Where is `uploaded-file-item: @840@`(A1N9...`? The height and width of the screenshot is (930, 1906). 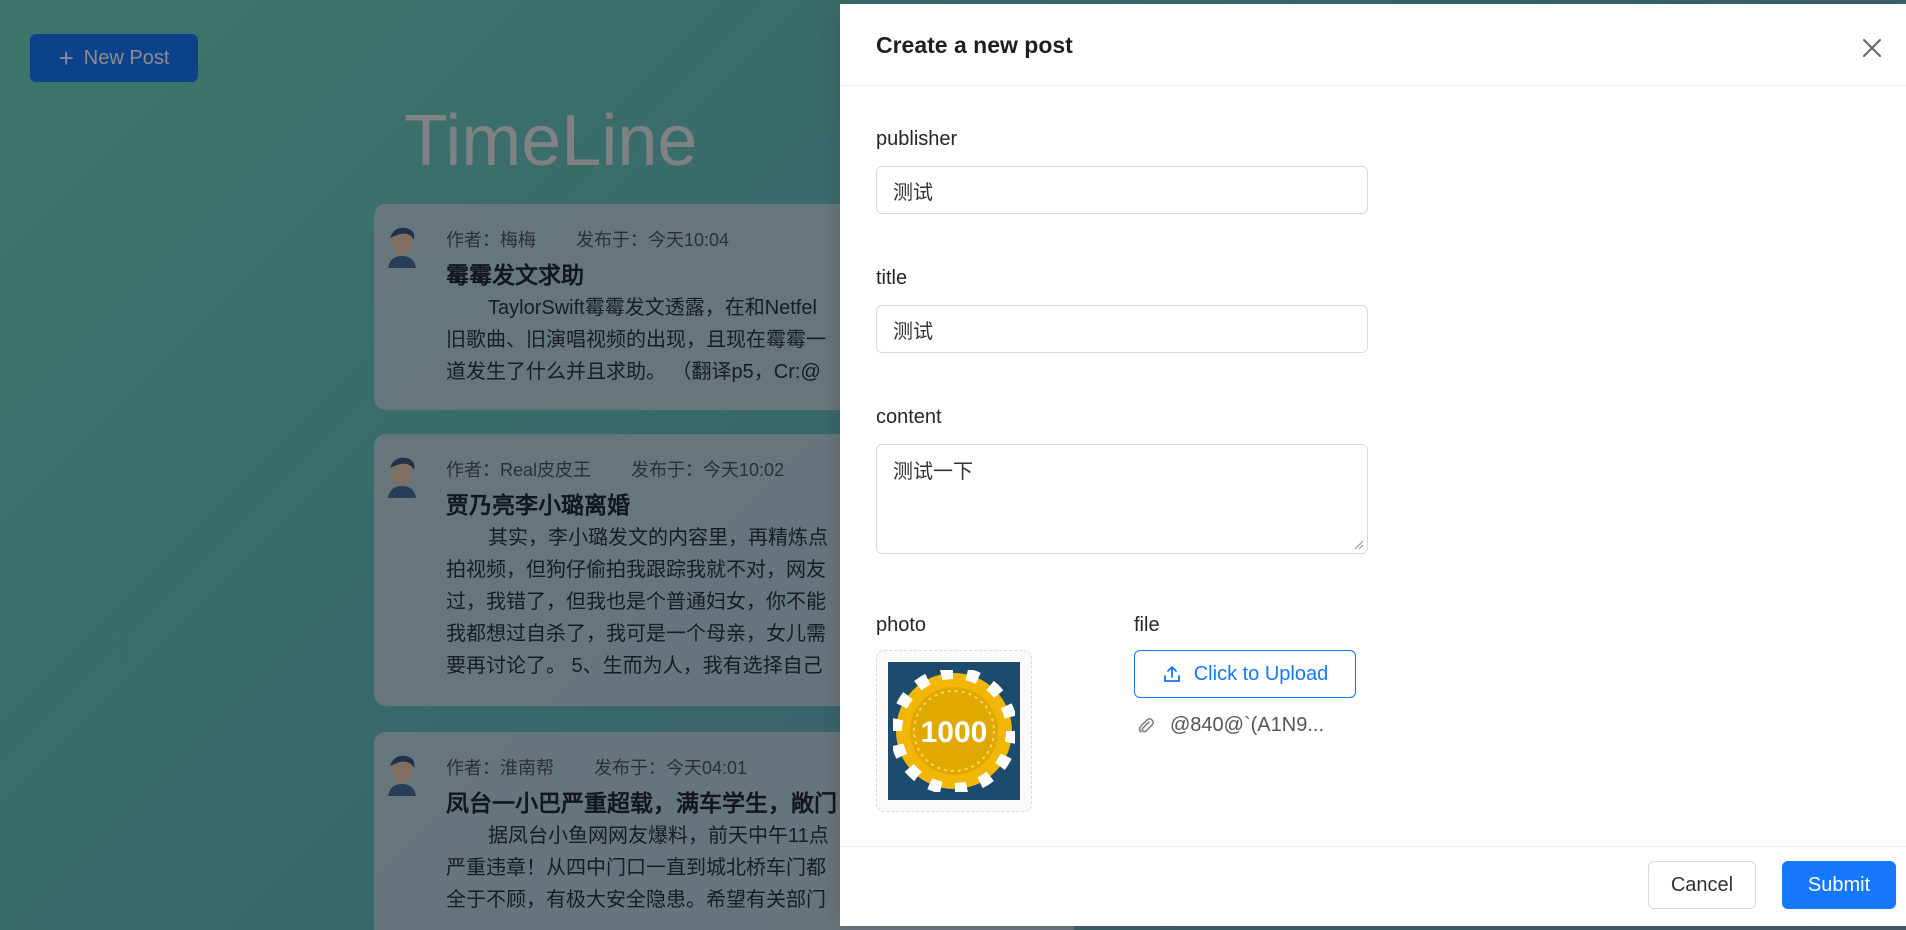
uploaded-file-item: @840@`(A1N9... is located at coordinates (1230, 725).